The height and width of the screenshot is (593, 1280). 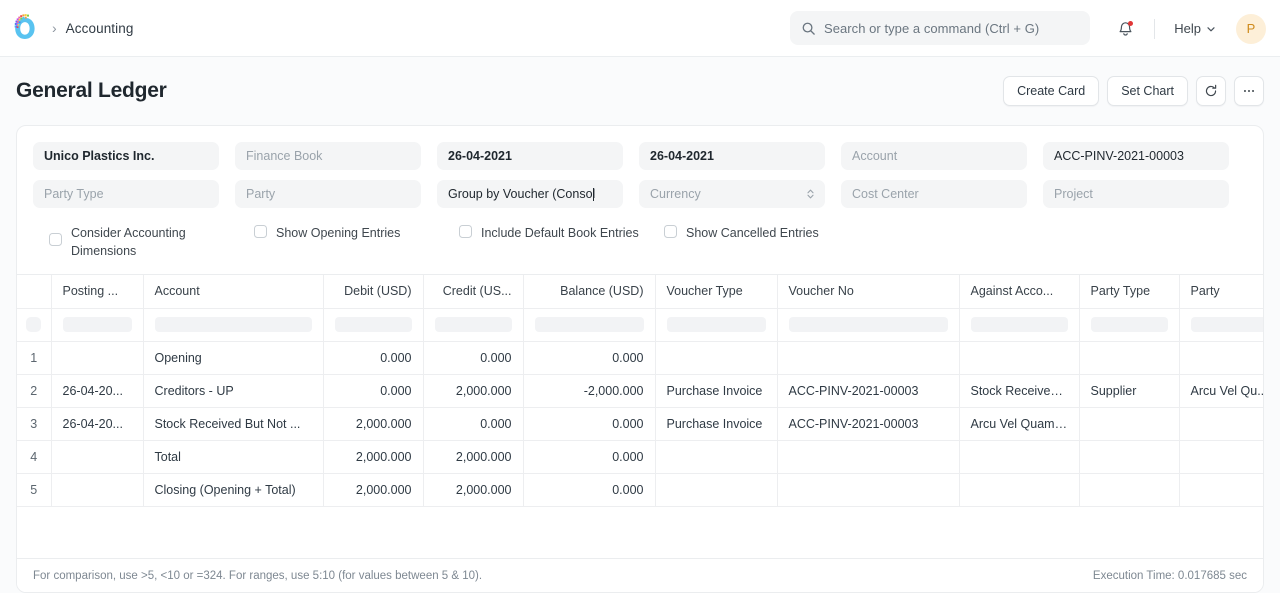 What do you see at coordinates (1019, 325) in the screenshot?
I see `column-filter-against-account` at bounding box center [1019, 325].